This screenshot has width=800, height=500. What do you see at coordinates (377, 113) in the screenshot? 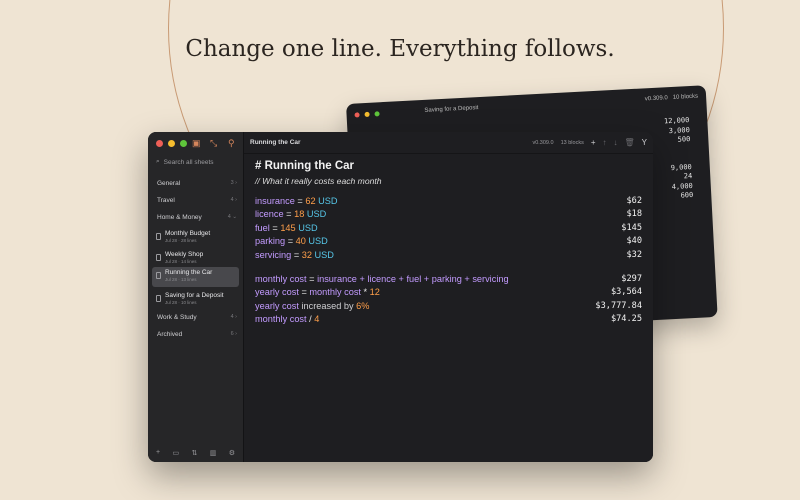
I see `zoom-dot` at bounding box center [377, 113].